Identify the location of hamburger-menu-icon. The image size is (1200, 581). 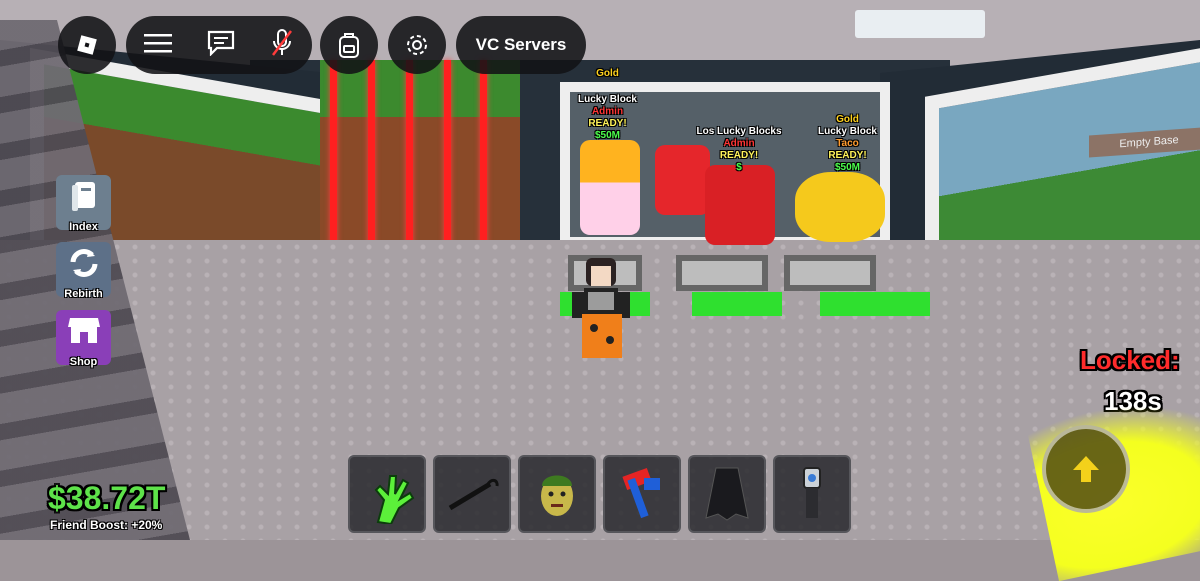
(157, 45).